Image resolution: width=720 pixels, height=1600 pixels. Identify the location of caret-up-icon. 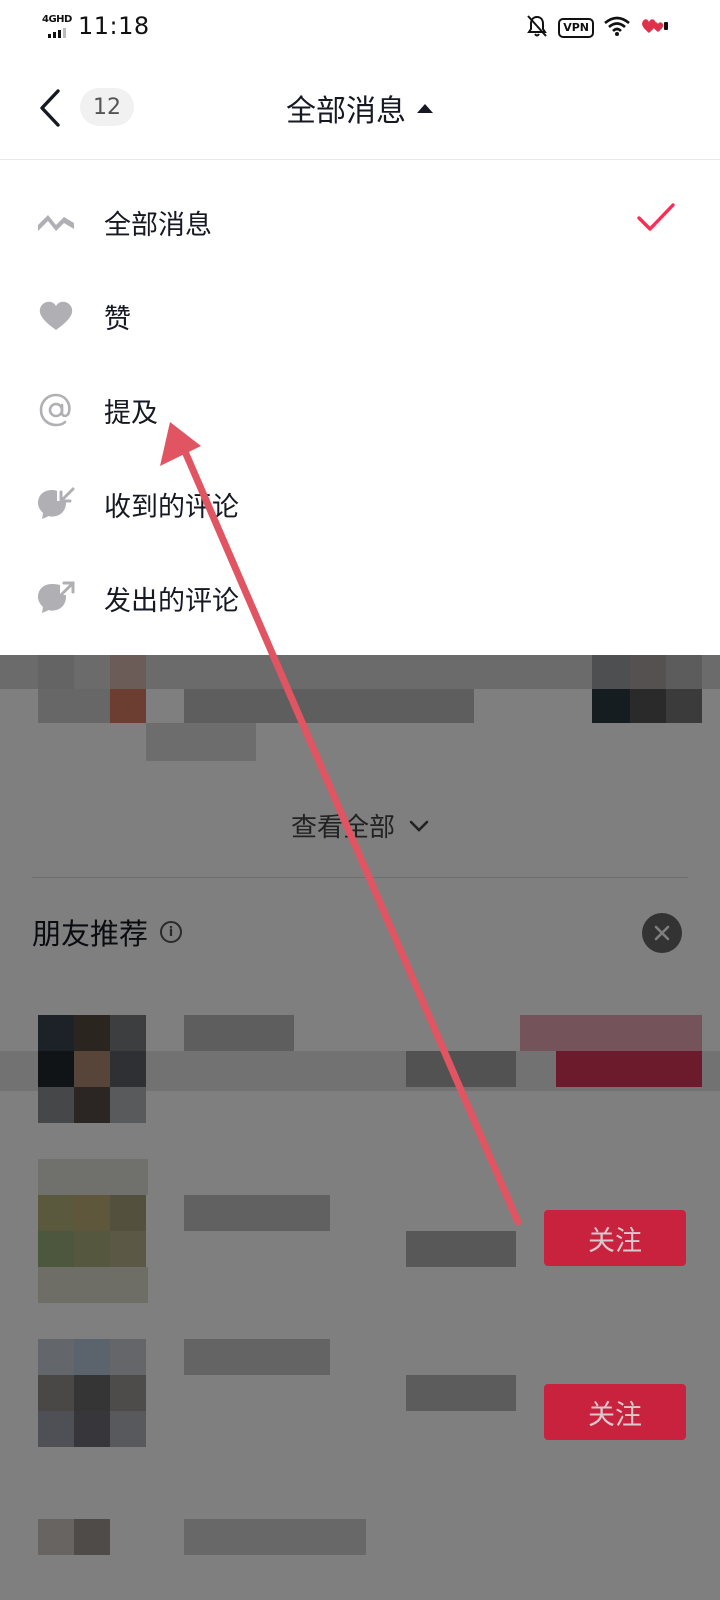
(425, 108).